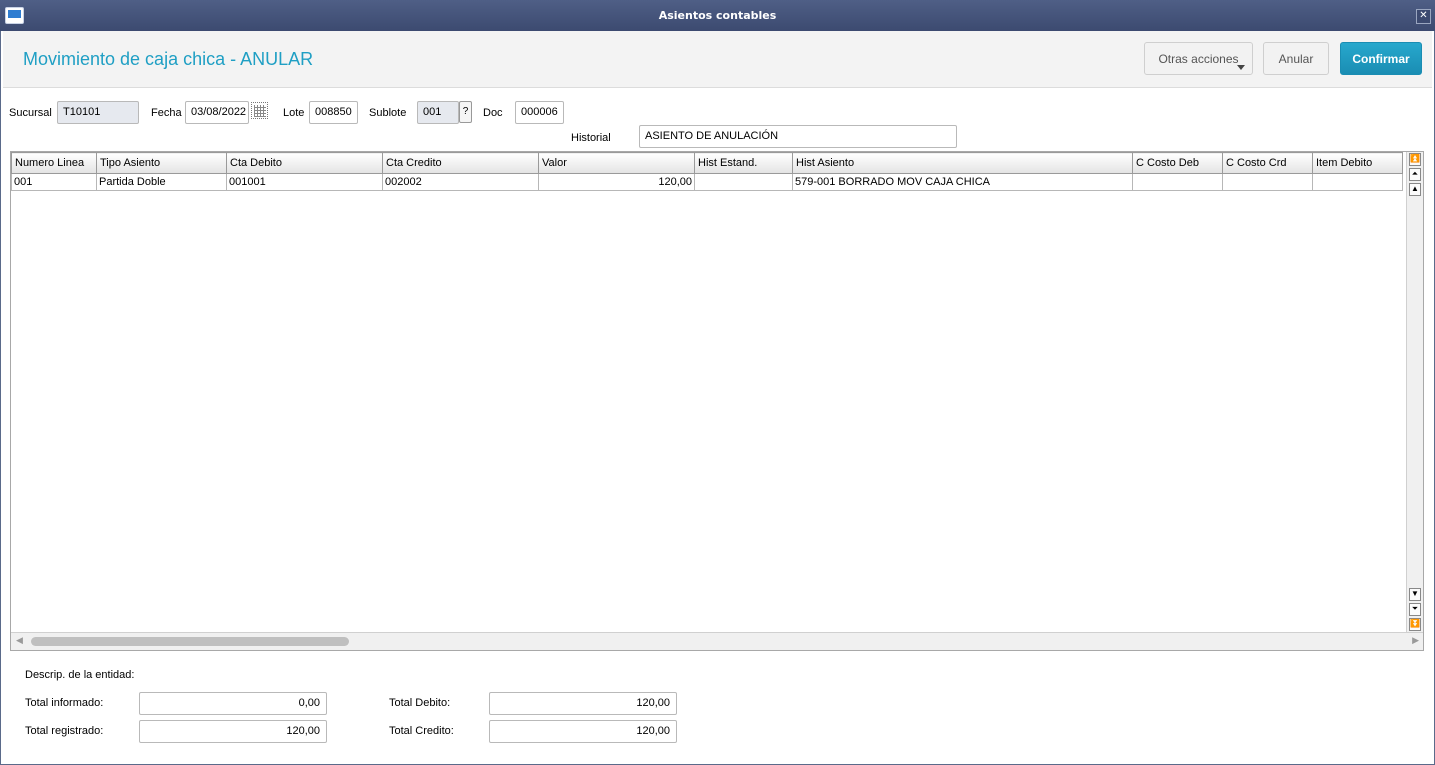 This screenshot has height=765, width=1435. I want to click on col-header: Item Debito, so click(1357, 163).